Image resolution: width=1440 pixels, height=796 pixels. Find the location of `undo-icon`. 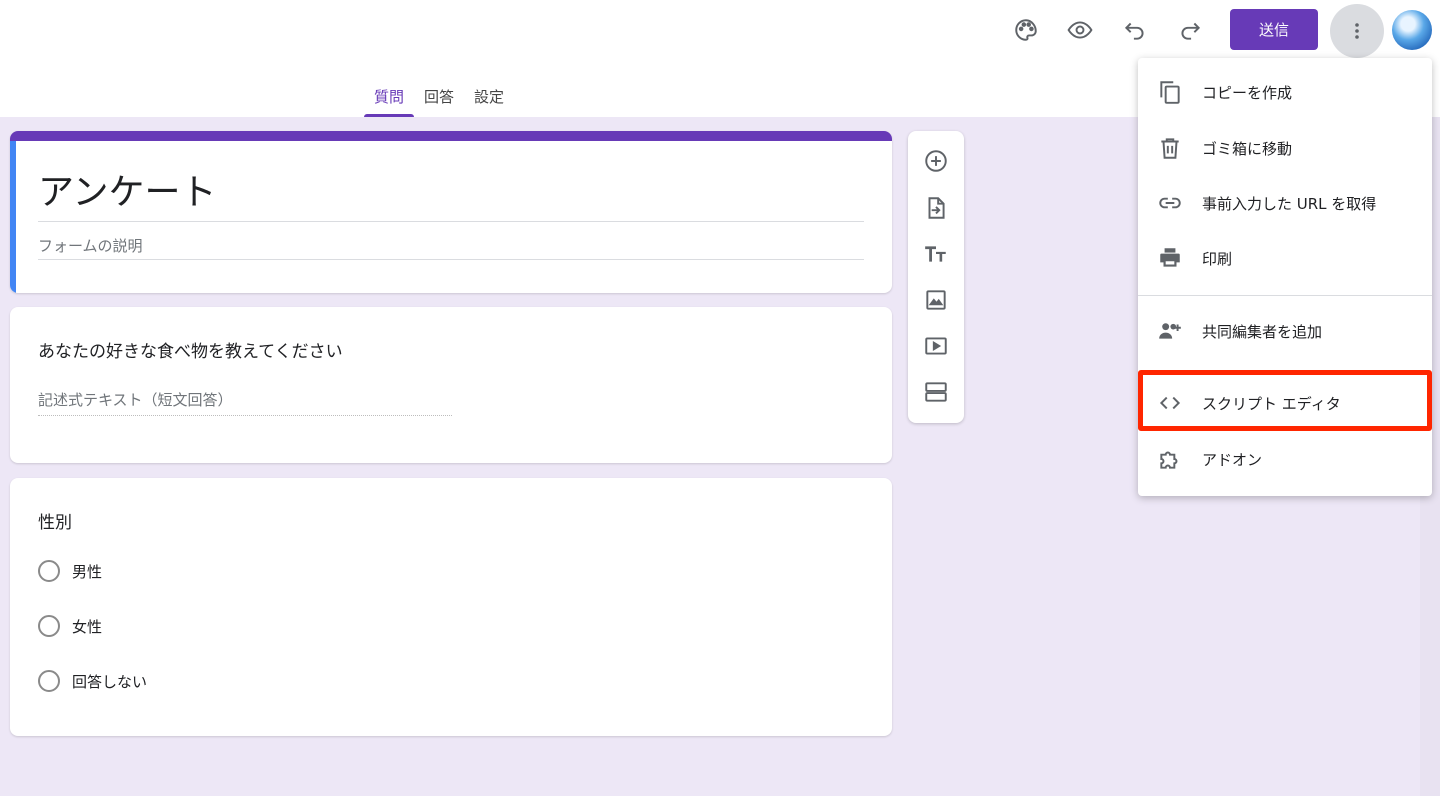

undo-icon is located at coordinates (1135, 30).